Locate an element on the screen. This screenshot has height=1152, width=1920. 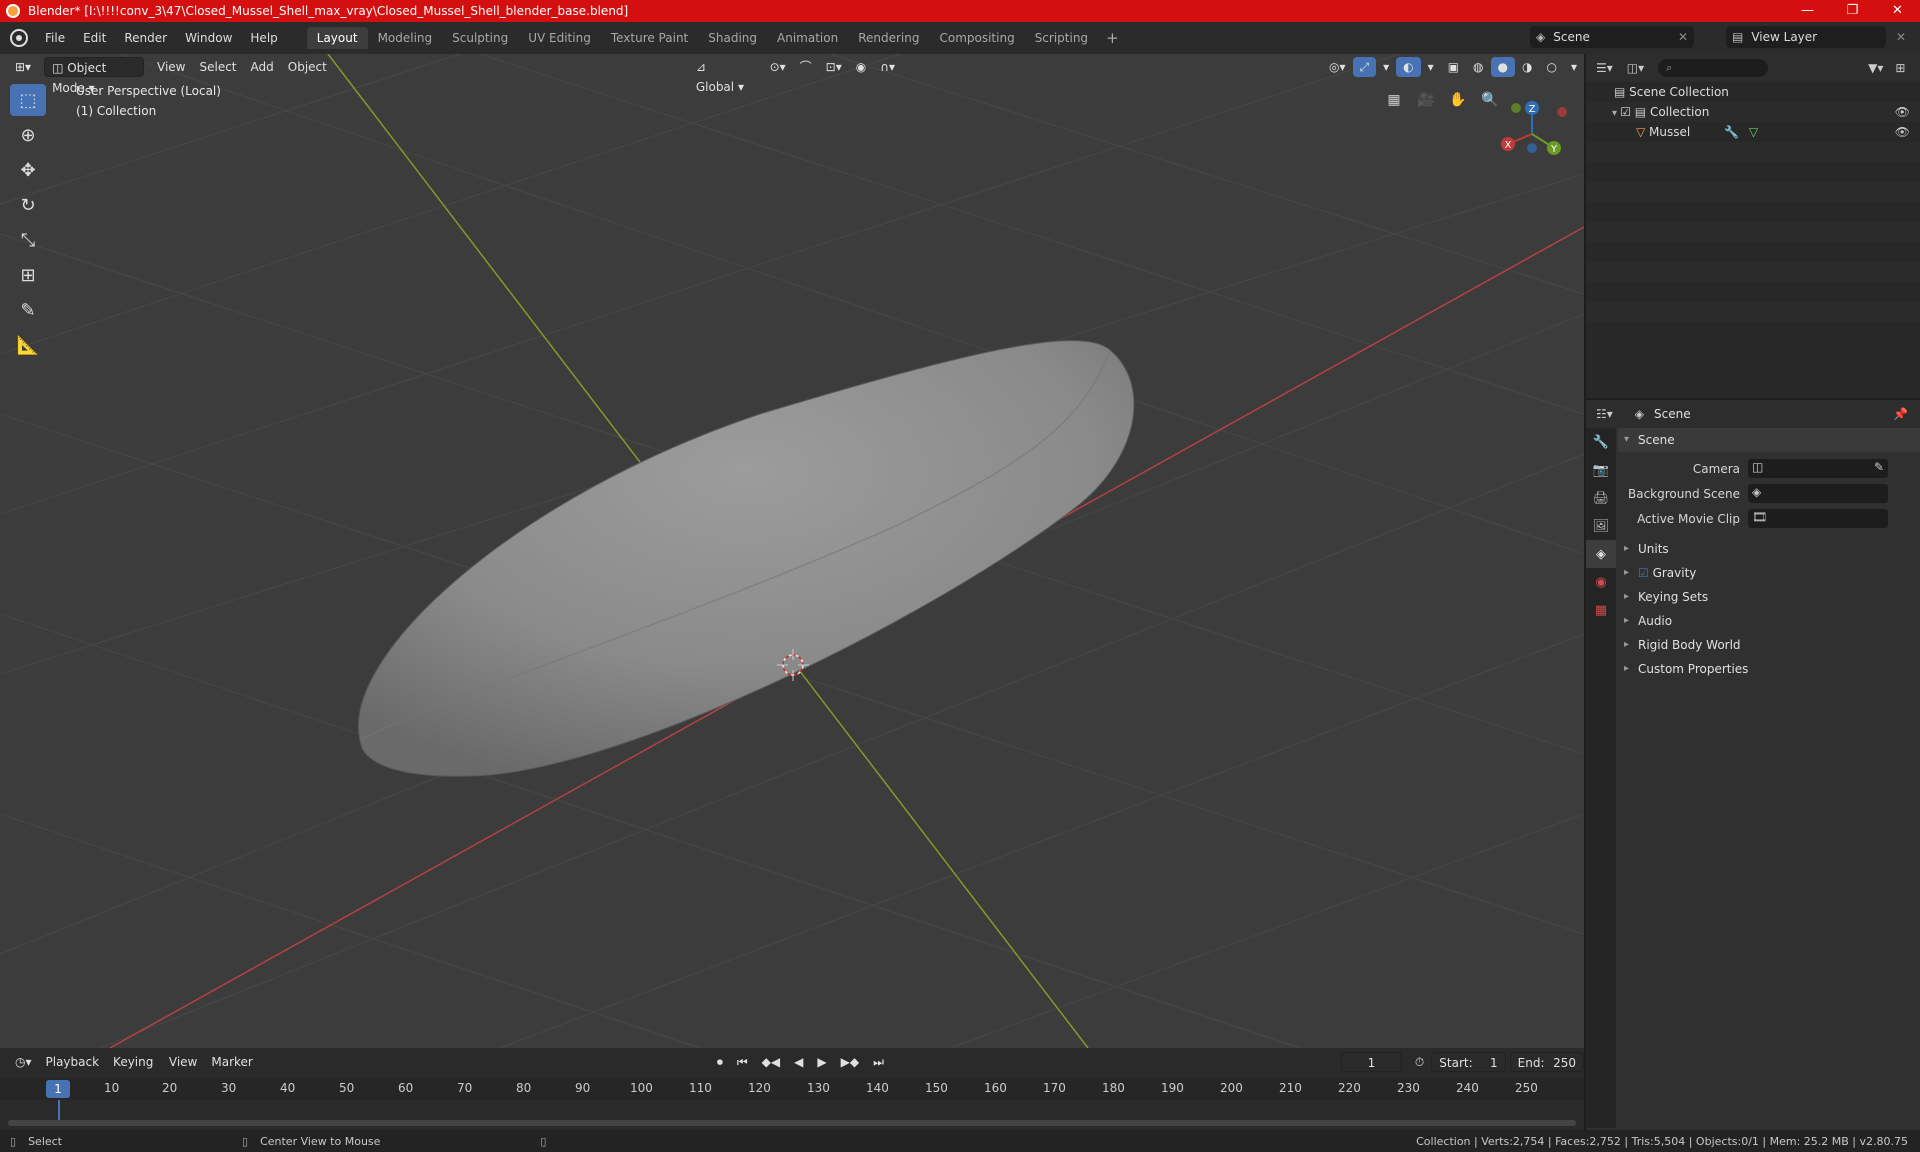
gizmo-toggle-icon: ⤢ is located at coordinates (1364, 67).